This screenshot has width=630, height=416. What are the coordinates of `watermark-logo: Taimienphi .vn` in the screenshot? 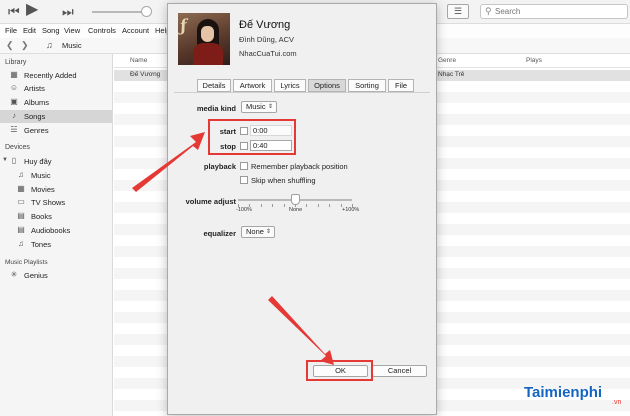 It's located at (571, 397).